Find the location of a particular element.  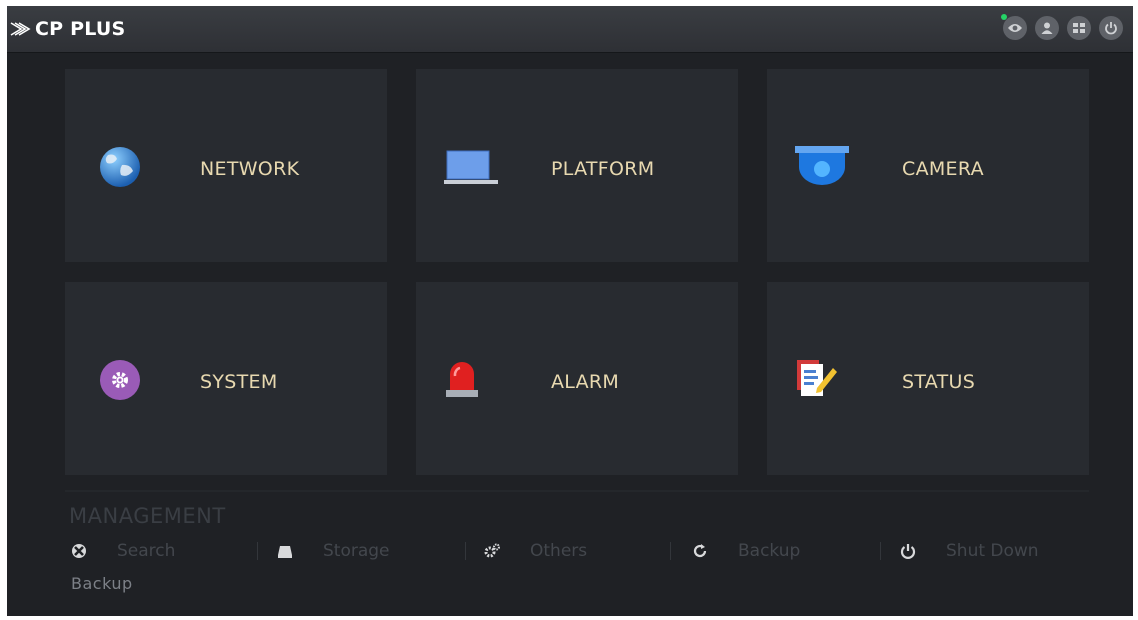

management-backup: Backup is located at coordinates (746, 551).